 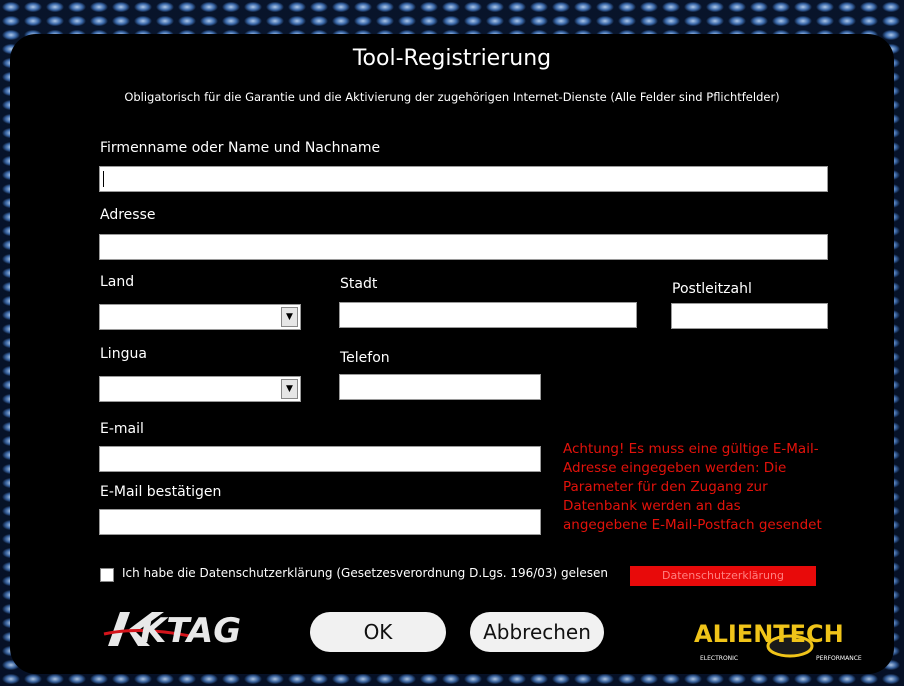 I want to click on dialog-title: Tool-Registrierung, so click(x=452, y=58).